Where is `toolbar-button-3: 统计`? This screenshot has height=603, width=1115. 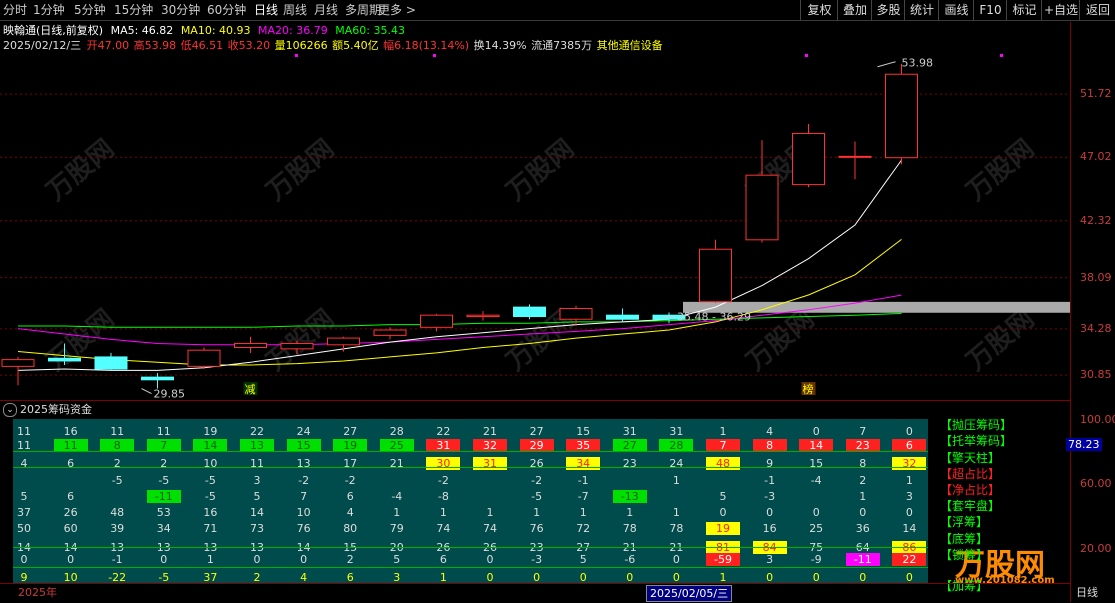
toolbar-button-3: 统计 is located at coordinates (921, 10).